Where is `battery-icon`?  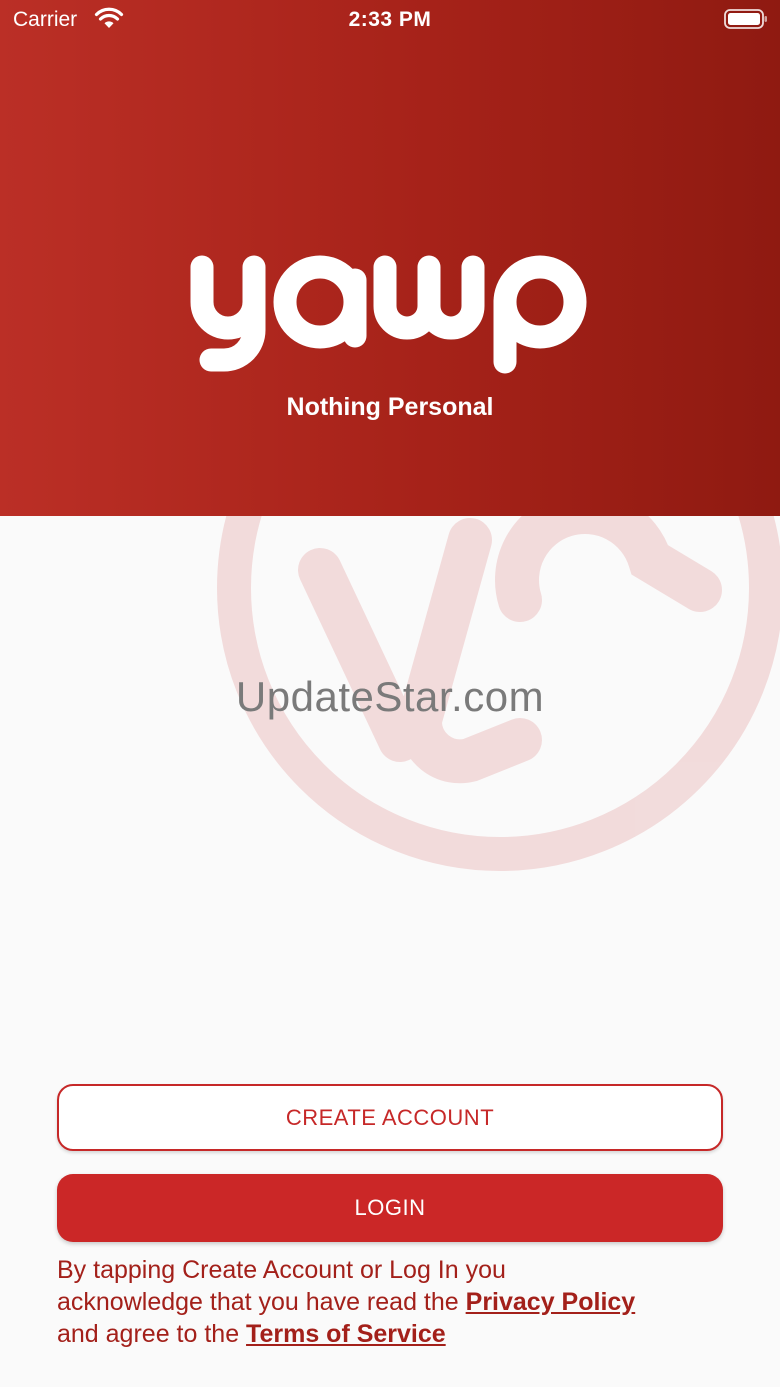 battery-icon is located at coordinates (745, 19).